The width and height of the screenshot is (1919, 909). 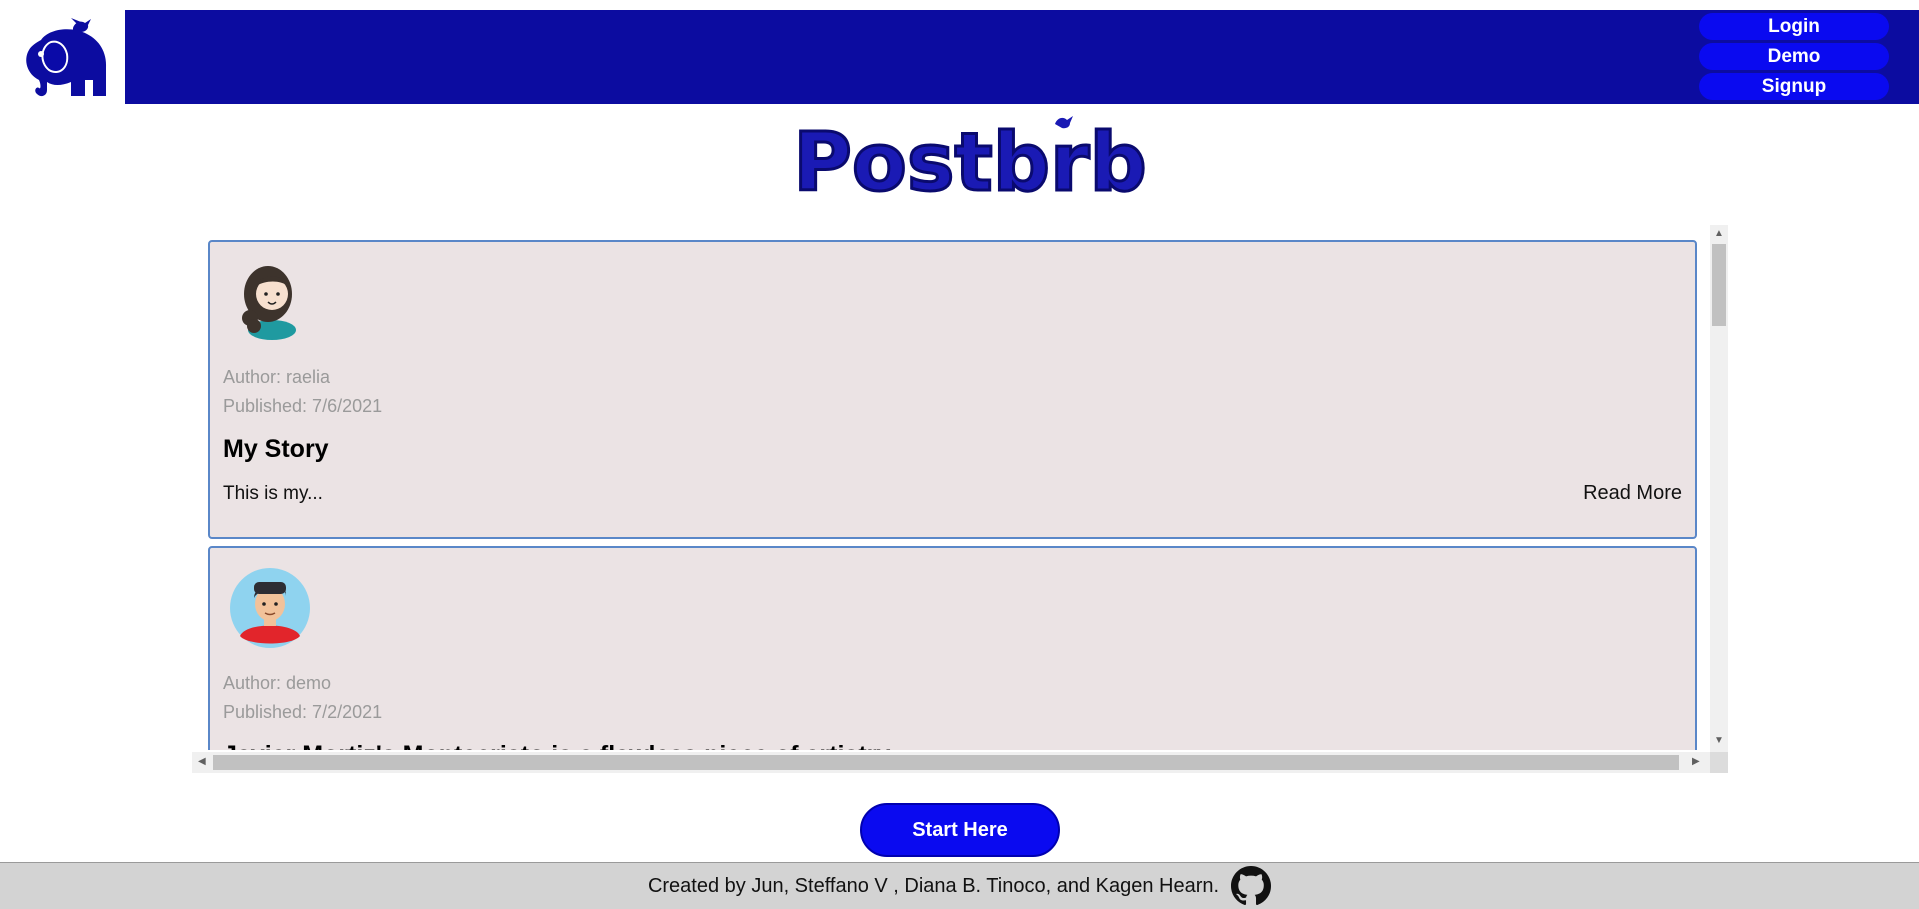 I want to click on auth-nav: Login Demo Signup, so click(x=1794, y=56).